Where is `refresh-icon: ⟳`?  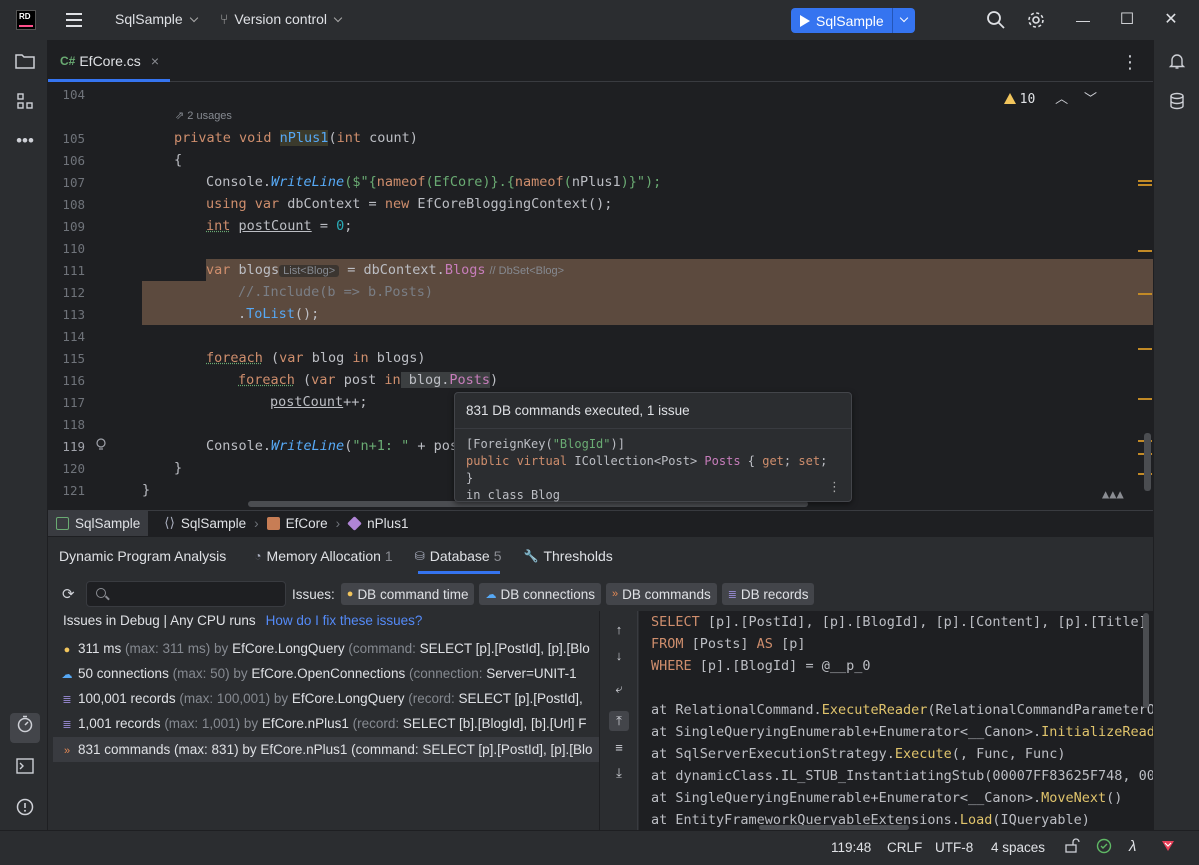 refresh-icon: ⟳ is located at coordinates (70, 594).